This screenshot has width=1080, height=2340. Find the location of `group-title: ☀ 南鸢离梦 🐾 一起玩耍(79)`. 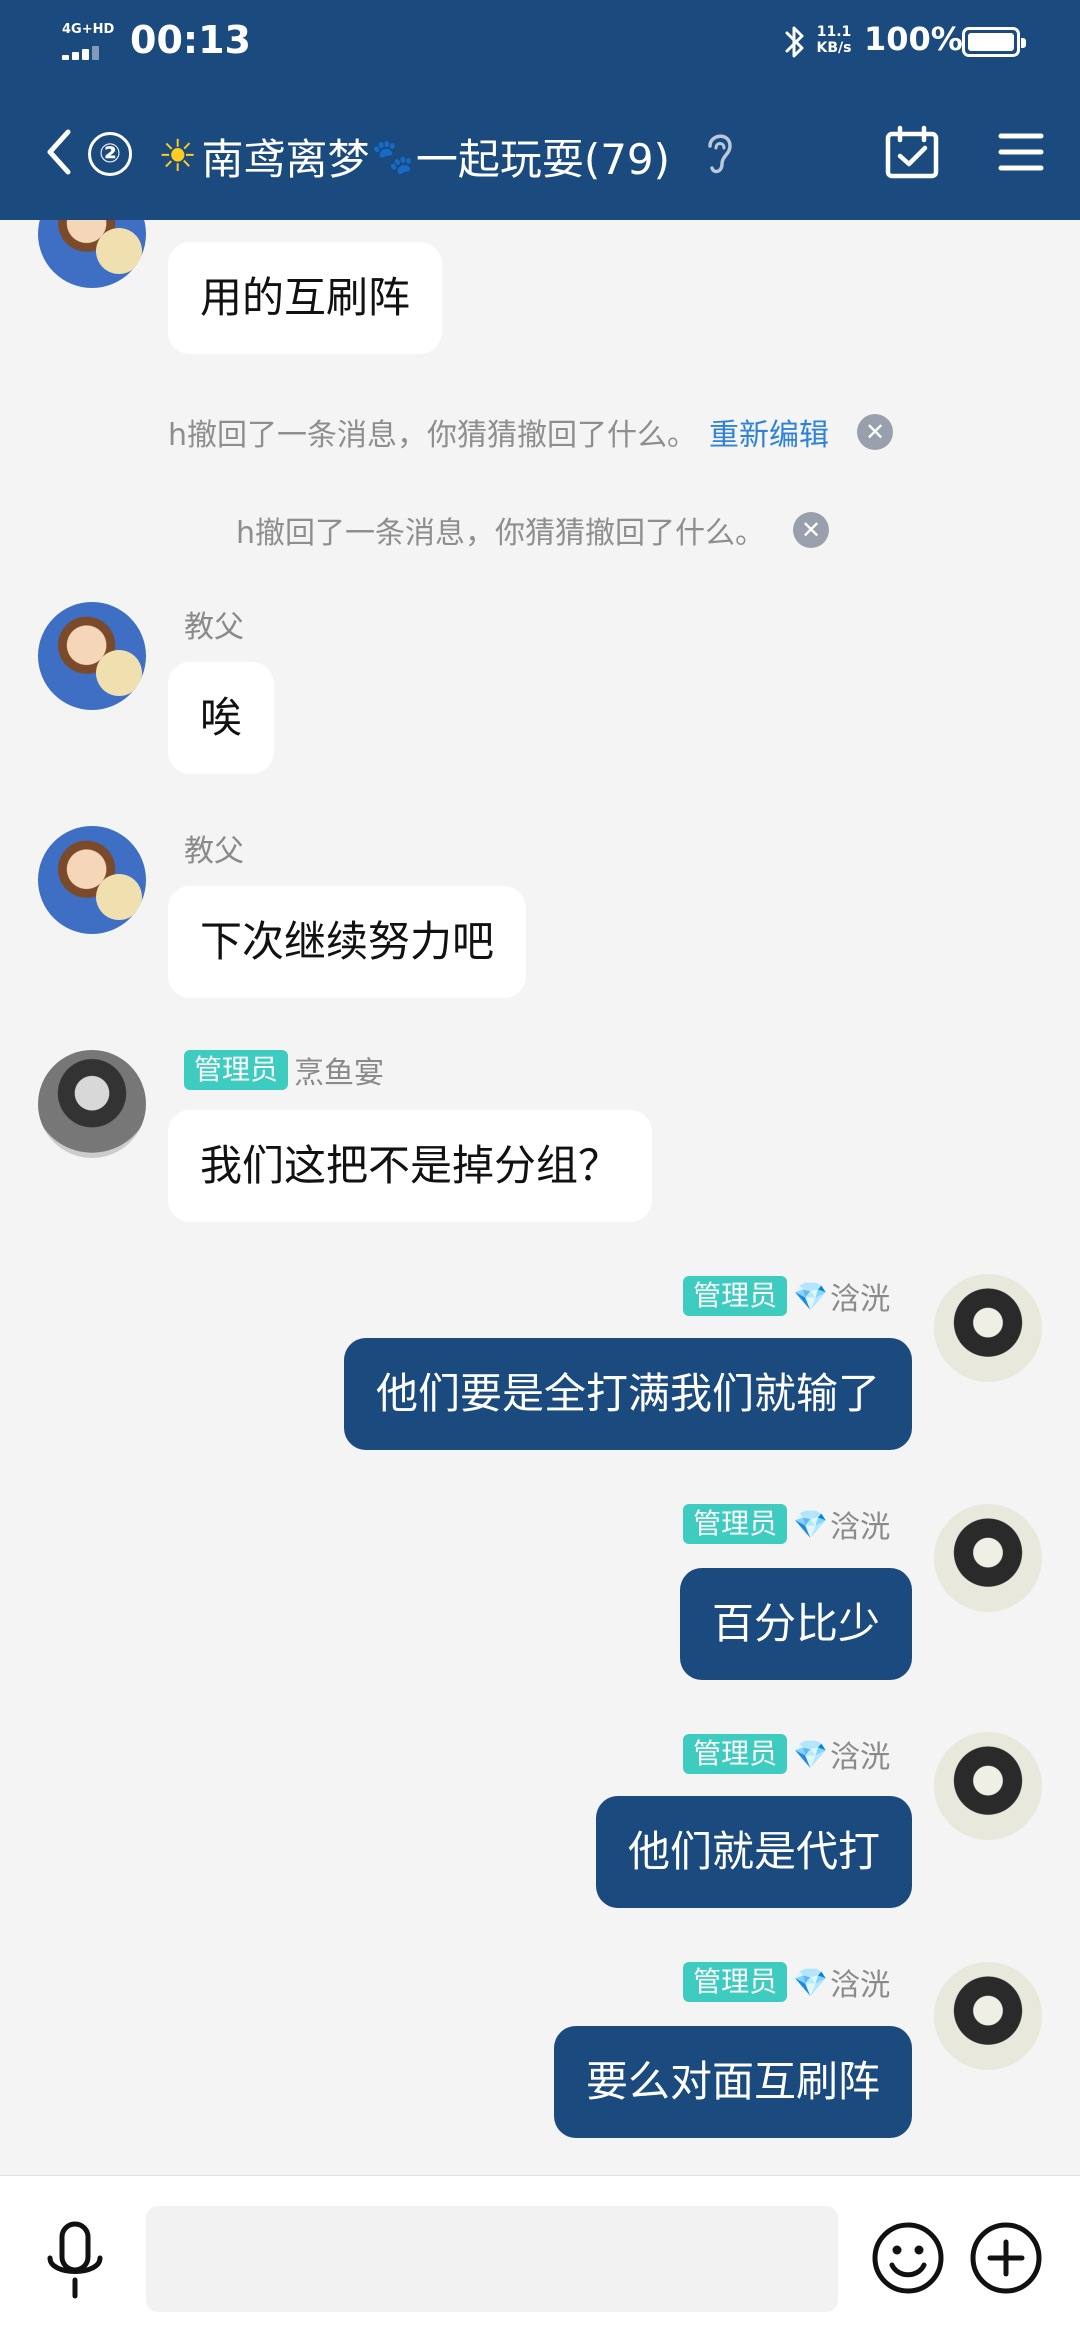

group-title: ☀ 南鸢离梦 🐾 一起玩耍(79) is located at coordinates (414, 156).